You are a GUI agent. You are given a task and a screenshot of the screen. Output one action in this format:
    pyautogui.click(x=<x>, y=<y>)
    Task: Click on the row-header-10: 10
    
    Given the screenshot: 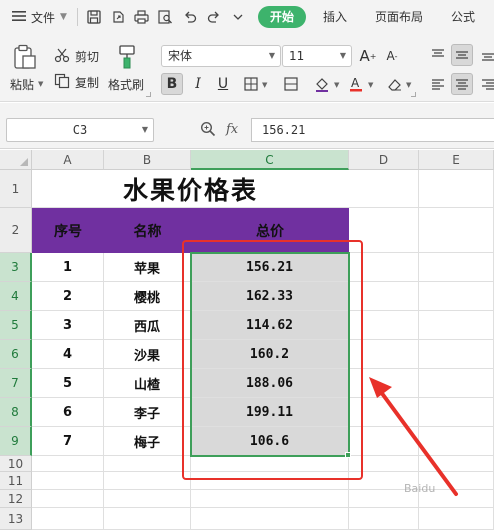 What is the action you would take?
    pyautogui.click(x=16, y=464)
    